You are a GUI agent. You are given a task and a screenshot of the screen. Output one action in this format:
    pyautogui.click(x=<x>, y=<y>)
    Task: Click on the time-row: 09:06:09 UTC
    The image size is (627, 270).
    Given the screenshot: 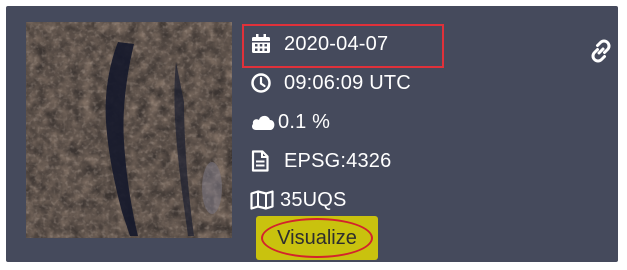 What is the action you would take?
    pyautogui.click(x=330, y=83)
    